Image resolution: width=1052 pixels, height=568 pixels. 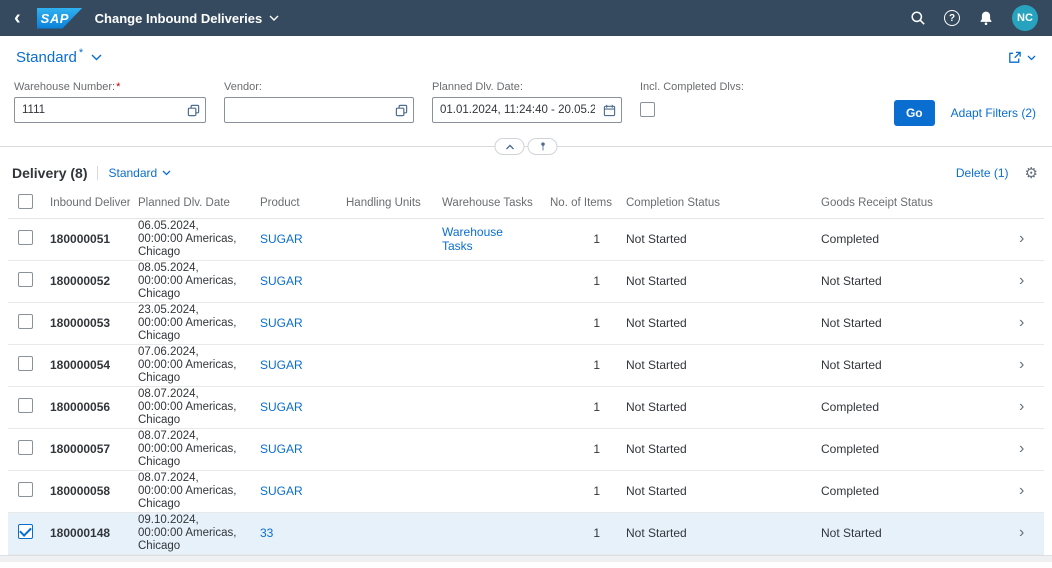 What do you see at coordinates (80, 407) in the screenshot?
I see `inbound-delivery-text: 180000056` at bounding box center [80, 407].